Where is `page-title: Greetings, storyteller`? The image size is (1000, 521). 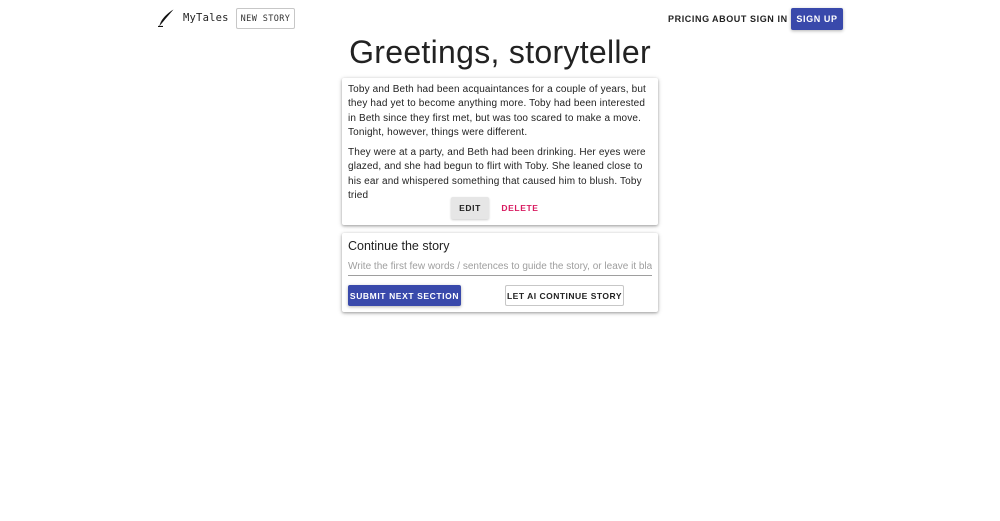
page-title: Greetings, storyteller is located at coordinates (500, 52).